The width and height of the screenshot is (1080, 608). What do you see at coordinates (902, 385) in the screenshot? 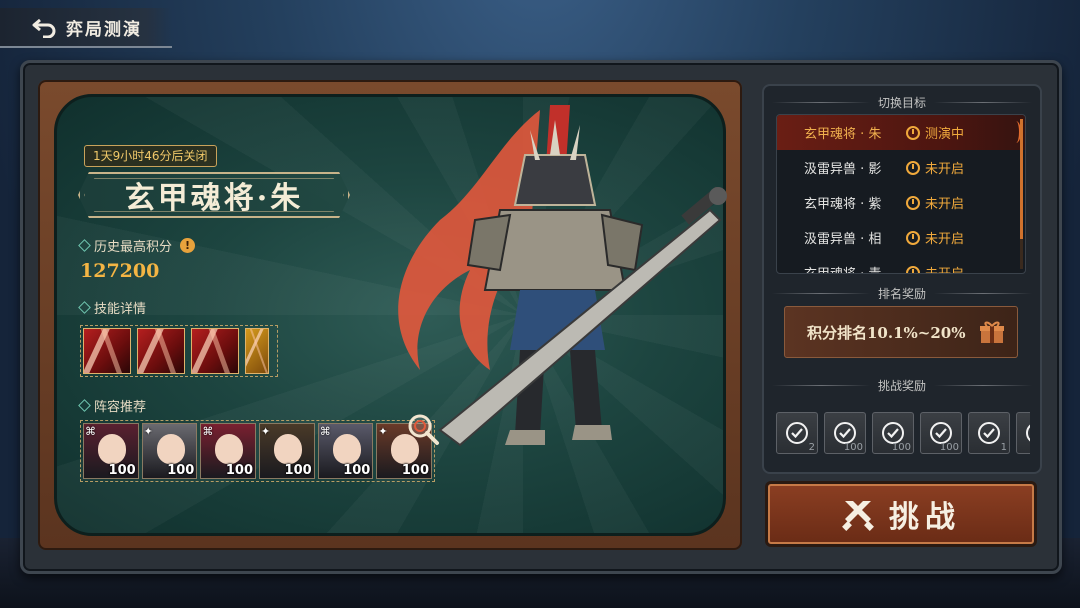
I see `challenge-reward-heading: 挑战奖励` at bounding box center [902, 385].